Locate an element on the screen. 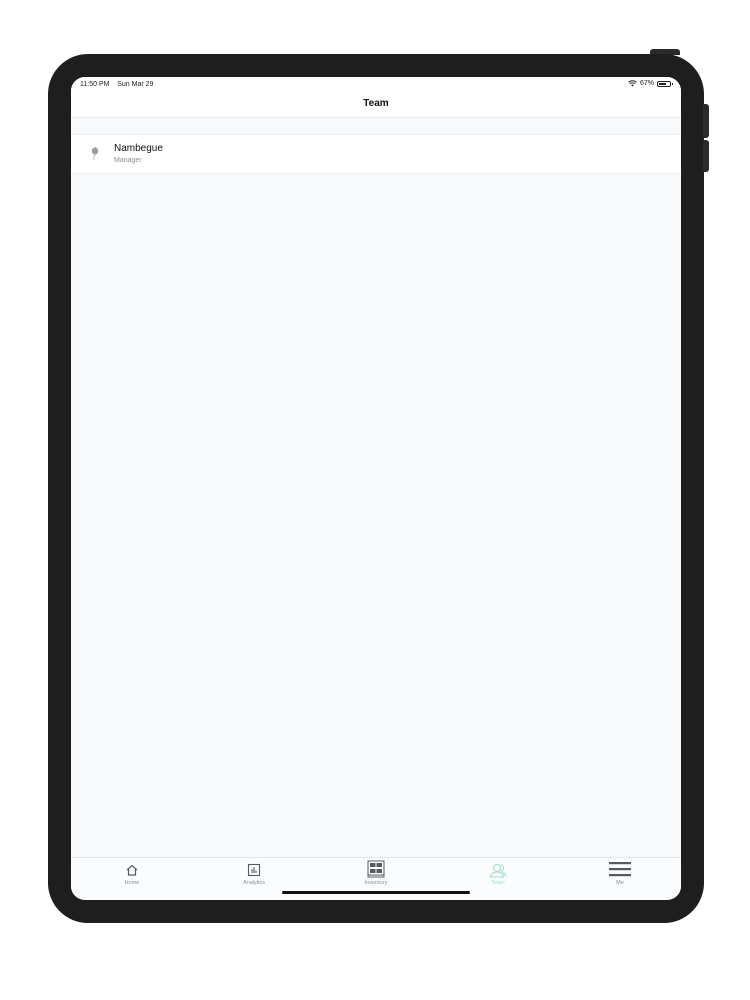  home-indicator is located at coordinates (376, 892).